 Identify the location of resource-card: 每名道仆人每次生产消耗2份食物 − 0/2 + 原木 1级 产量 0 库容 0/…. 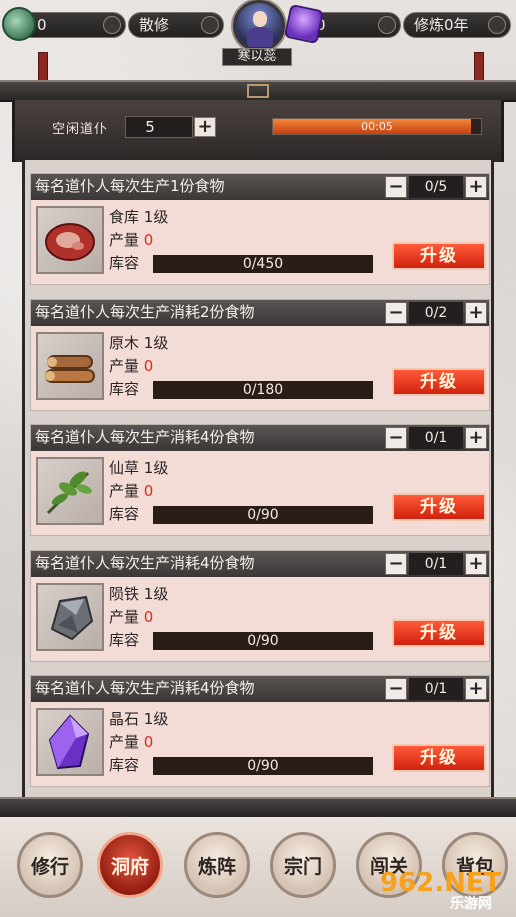
(260, 354).